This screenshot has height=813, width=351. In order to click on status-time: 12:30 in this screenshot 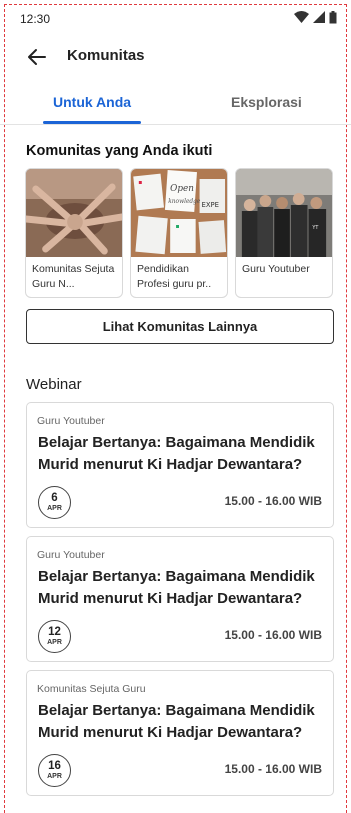, I will do `click(35, 19)`.